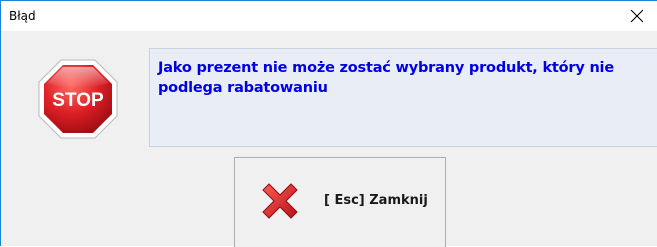 The height and width of the screenshot is (247, 657). I want to click on red-x-icon, so click(280, 201).